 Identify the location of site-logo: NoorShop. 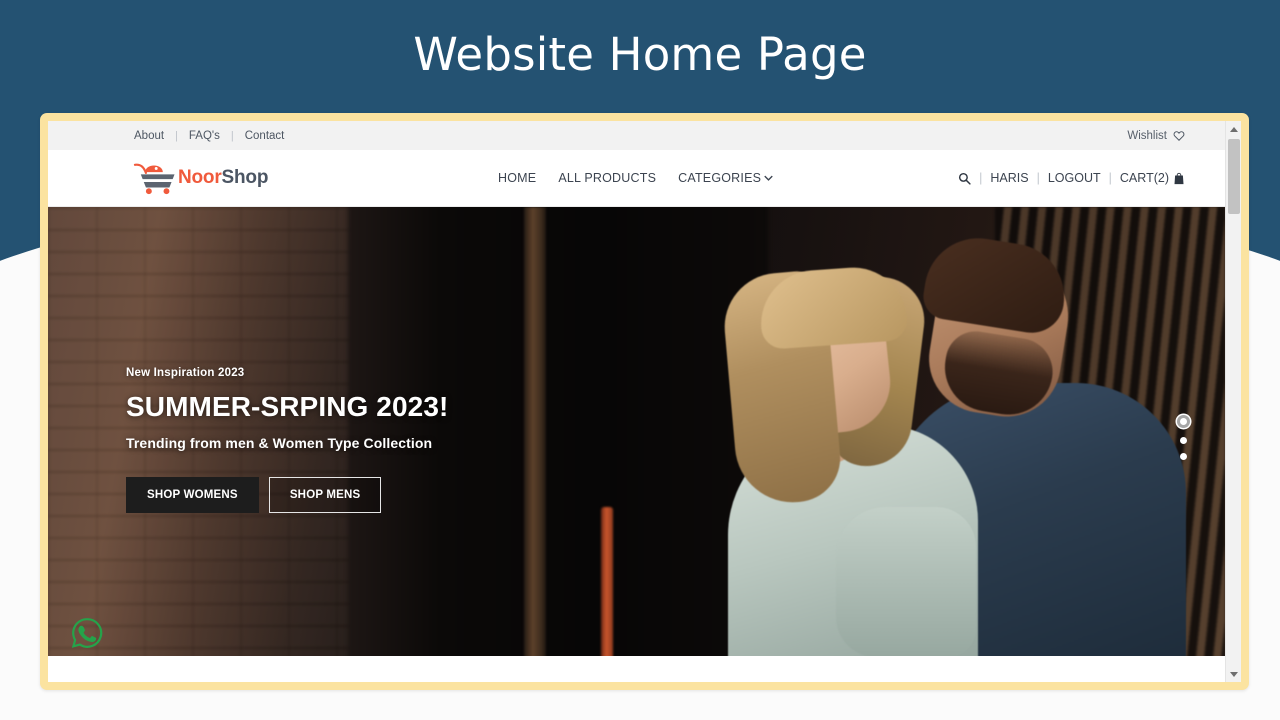
(200, 178).